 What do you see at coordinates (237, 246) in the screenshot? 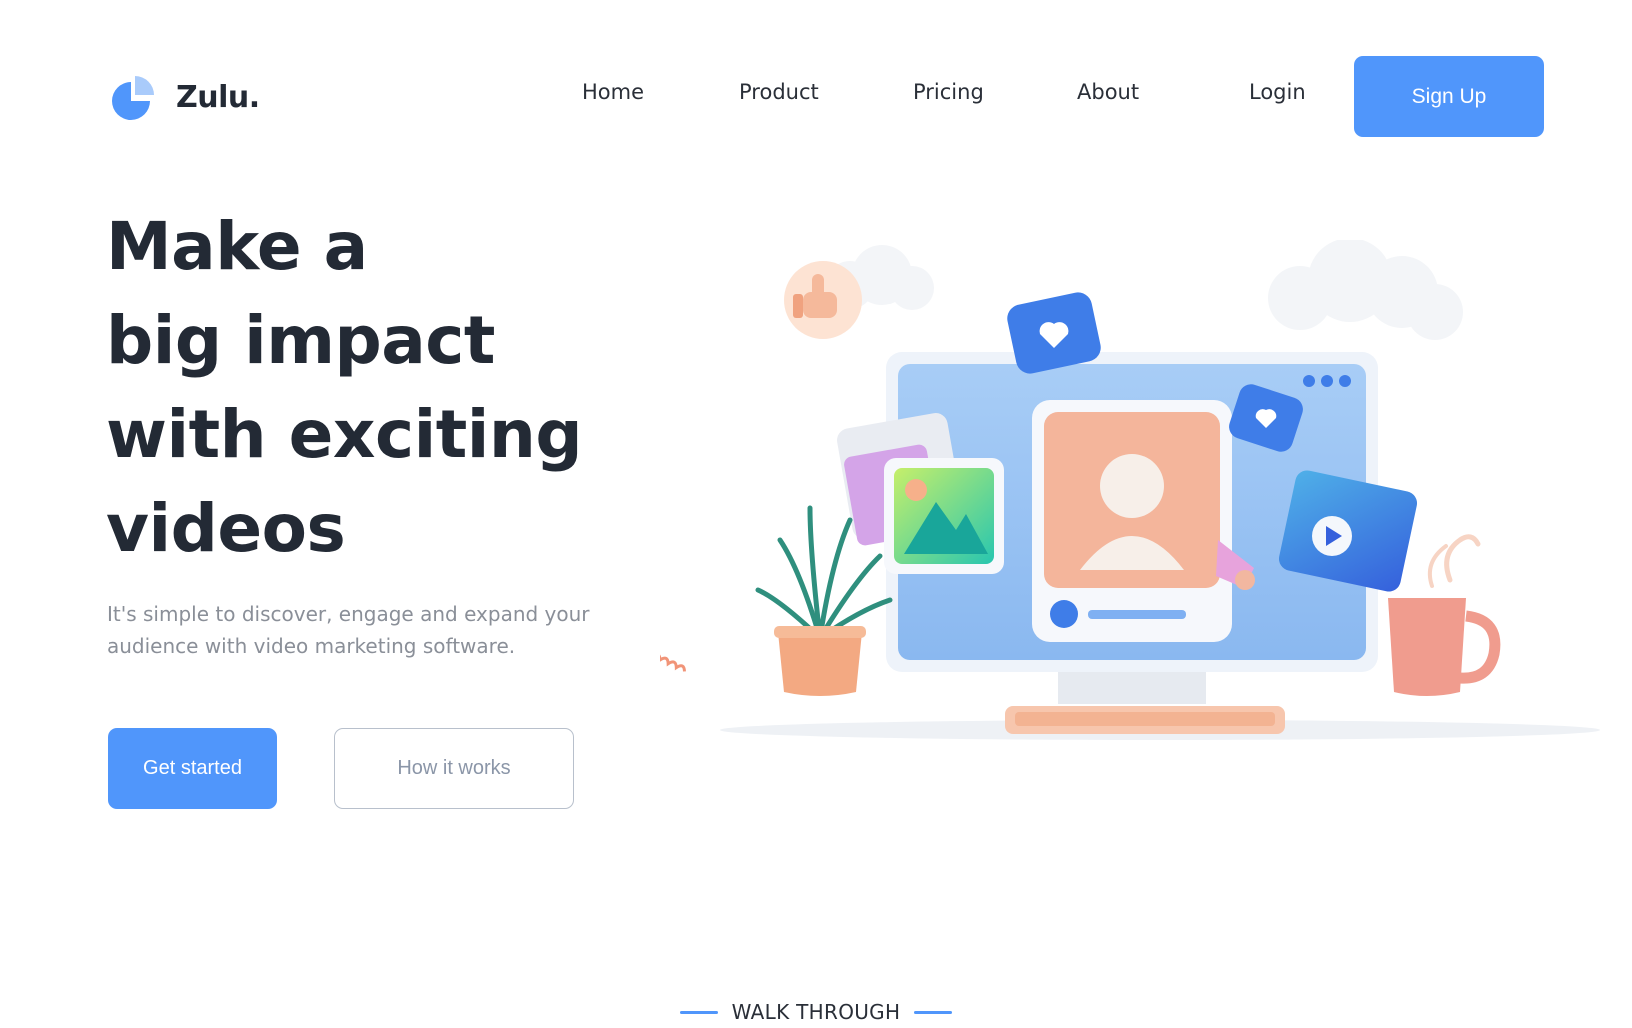
I see `hero-title-line: Make a` at bounding box center [237, 246].